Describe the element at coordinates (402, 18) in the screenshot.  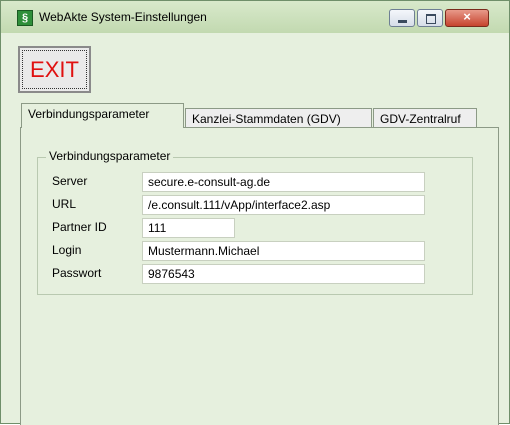
I see `minimize-button` at that location.